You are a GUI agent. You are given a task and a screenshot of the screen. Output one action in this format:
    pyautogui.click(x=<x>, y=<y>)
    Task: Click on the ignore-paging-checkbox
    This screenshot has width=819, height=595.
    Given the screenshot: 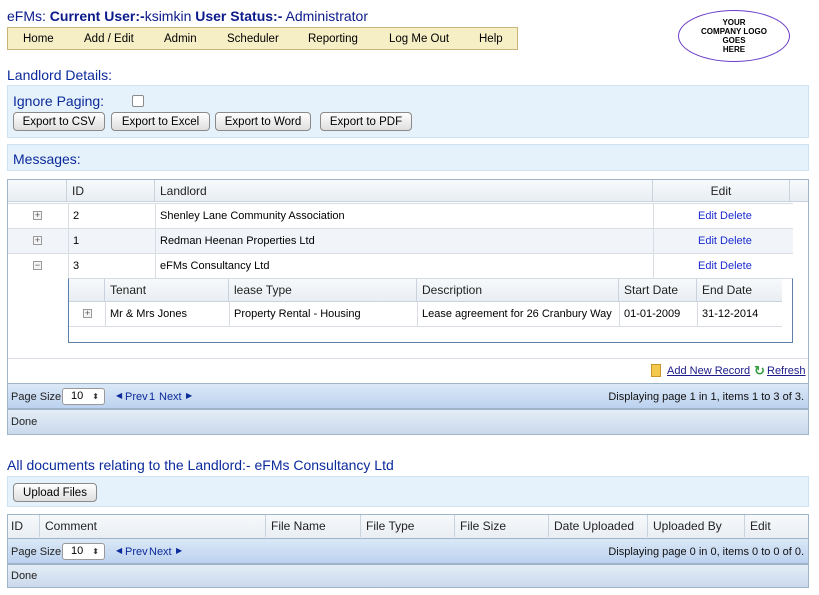 What is the action you would take?
    pyautogui.click(x=138, y=101)
    